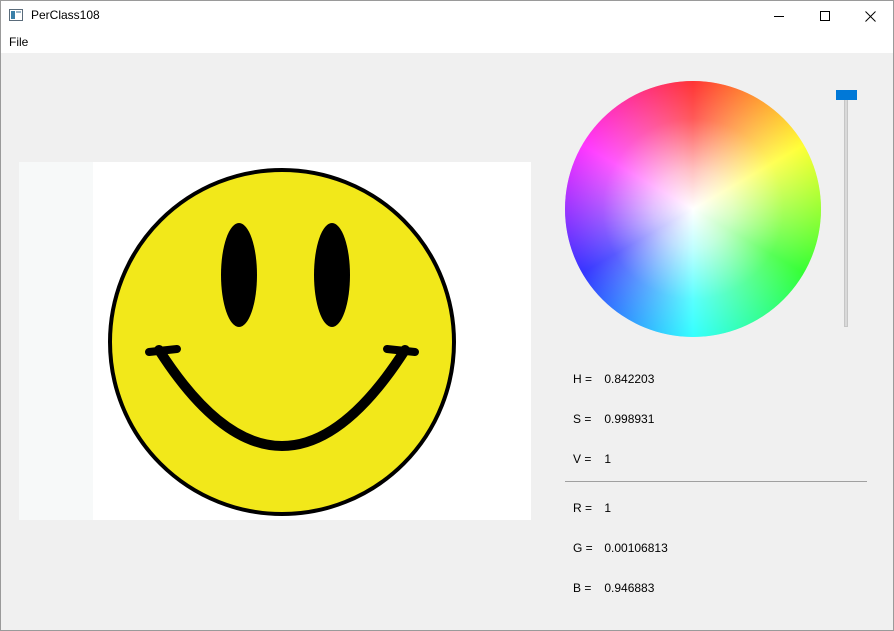  I want to click on minimize-button, so click(779, 16).